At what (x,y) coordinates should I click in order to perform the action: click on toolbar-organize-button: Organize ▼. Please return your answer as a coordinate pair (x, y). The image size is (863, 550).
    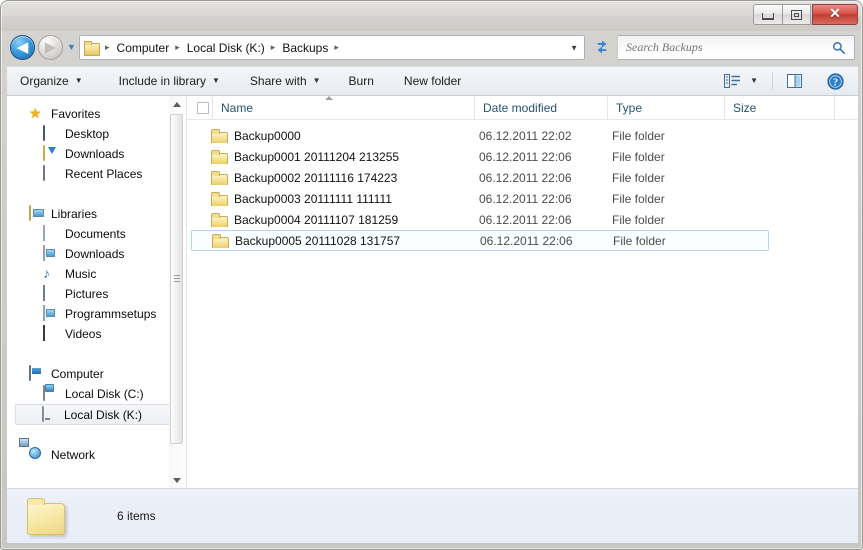
    Looking at the image, I should click on (51, 81).